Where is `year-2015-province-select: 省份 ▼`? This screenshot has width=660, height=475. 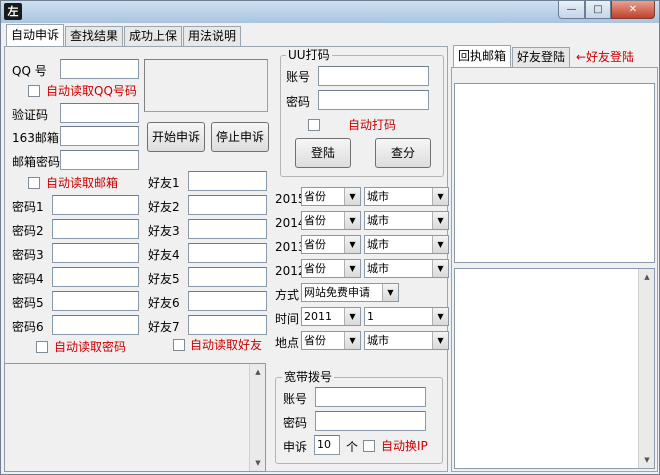 year-2015-province-select: 省份 ▼ is located at coordinates (331, 196).